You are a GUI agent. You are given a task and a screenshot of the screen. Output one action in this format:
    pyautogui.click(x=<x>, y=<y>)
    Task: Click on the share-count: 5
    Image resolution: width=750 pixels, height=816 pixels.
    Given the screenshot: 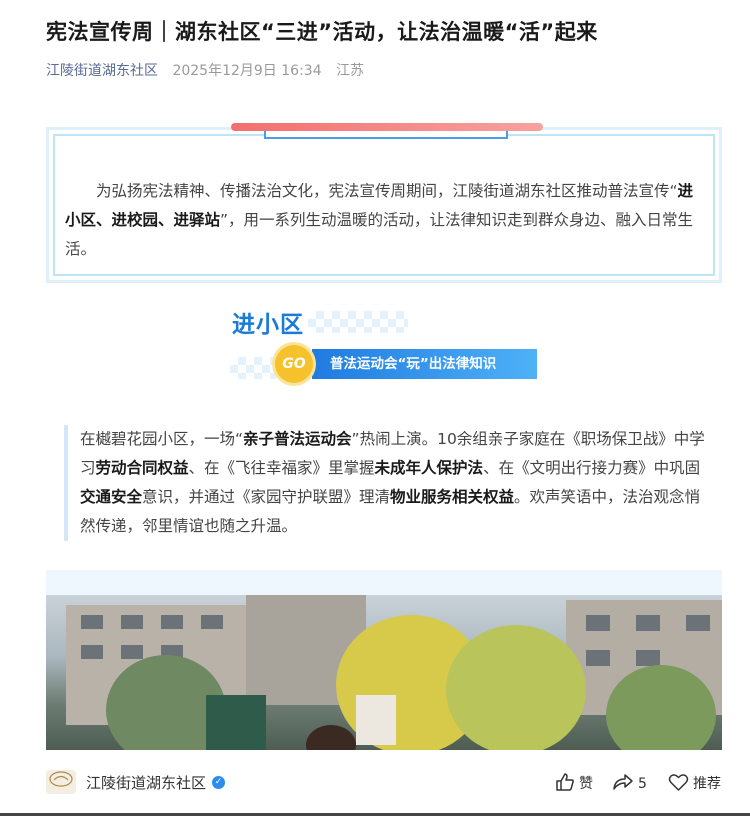 What is the action you would take?
    pyautogui.click(x=642, y=784)
    